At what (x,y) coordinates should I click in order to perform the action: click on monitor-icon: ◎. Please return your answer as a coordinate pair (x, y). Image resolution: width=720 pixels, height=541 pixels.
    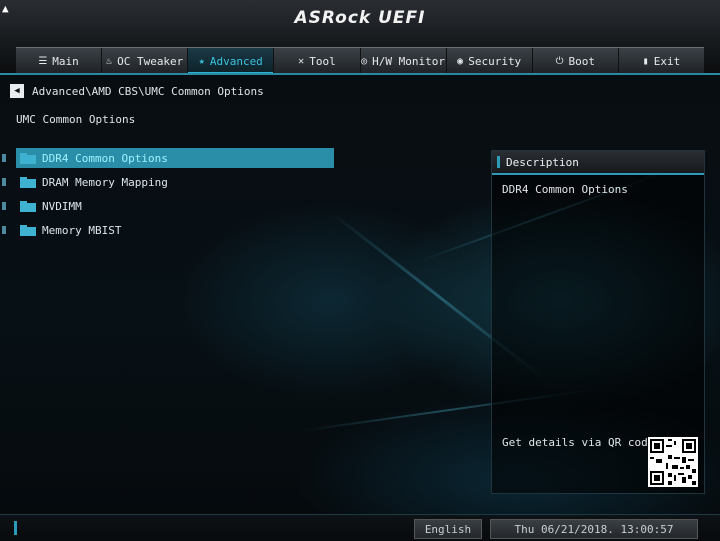
    Looking at the image, I should click on (364, 61).